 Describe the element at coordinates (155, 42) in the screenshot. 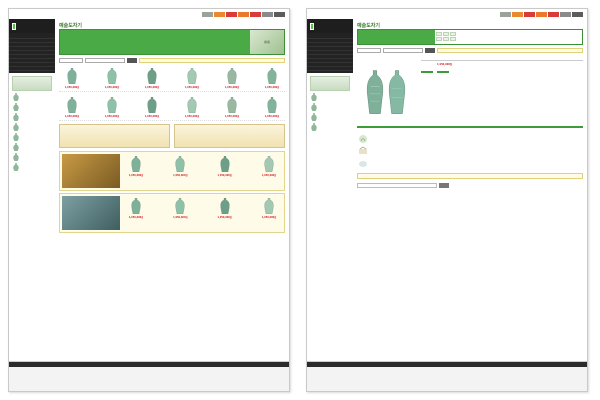

I see `banner-text` at that location.